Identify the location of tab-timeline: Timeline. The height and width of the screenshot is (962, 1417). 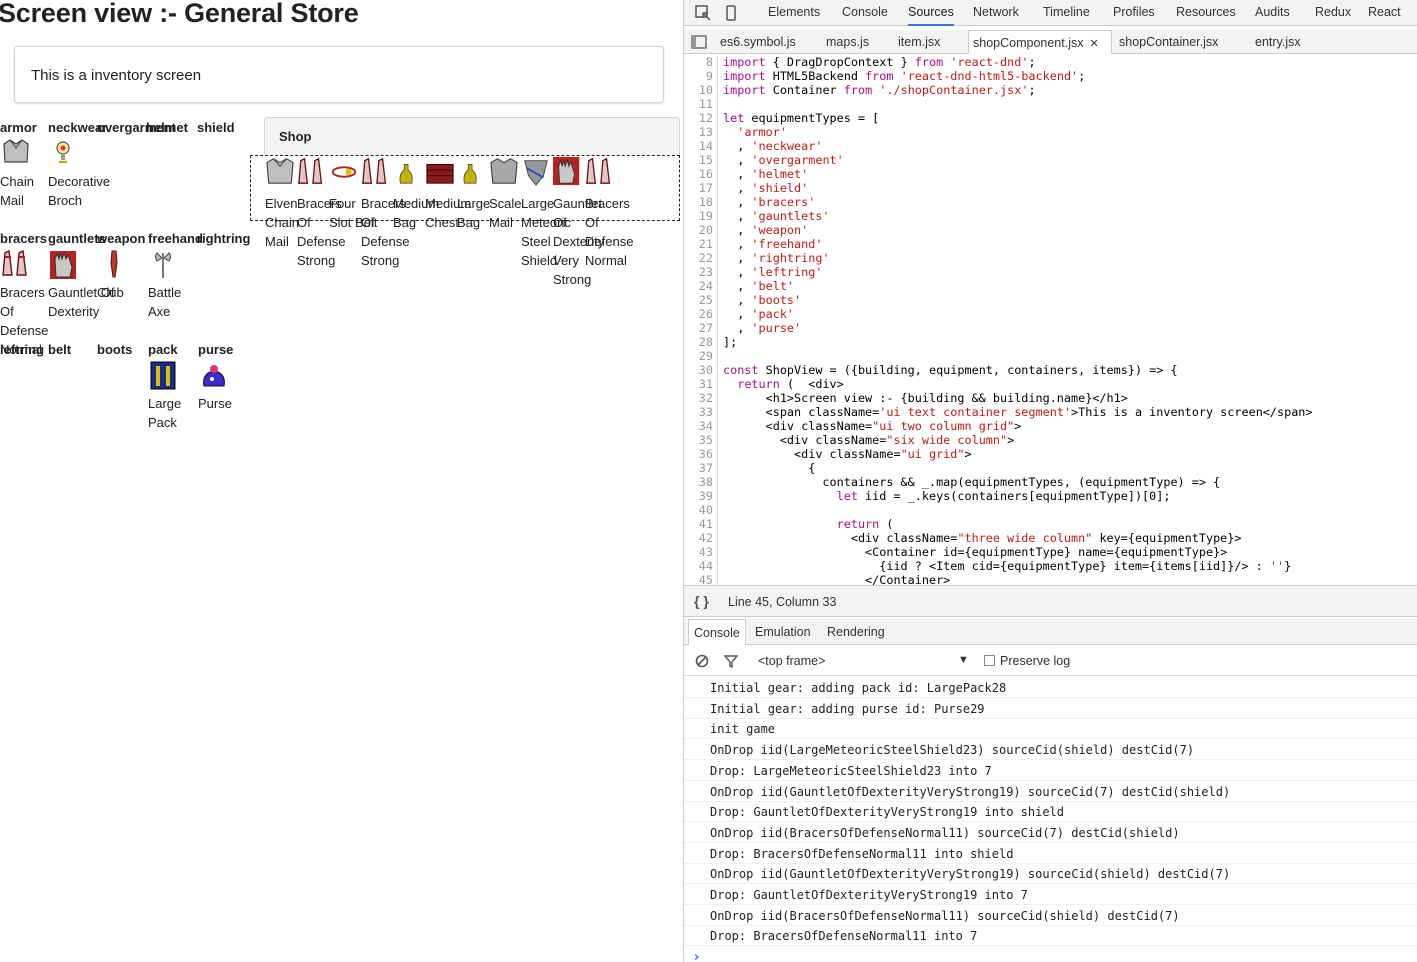
(1066, 13).